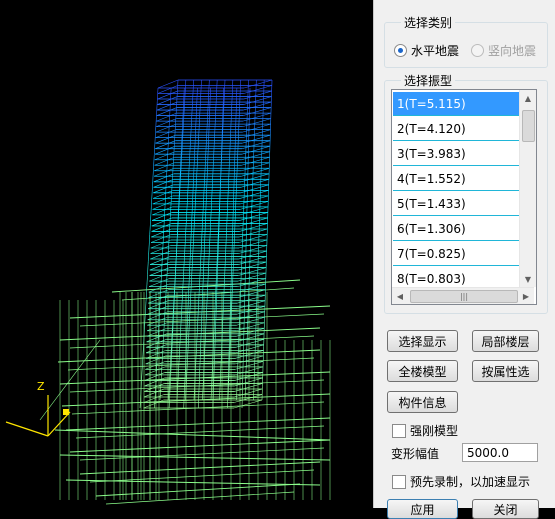 The width and height of the screenshot is (555, 519). I want to click on radio-horizontal-quake: 水平地震, so click(426, 50).